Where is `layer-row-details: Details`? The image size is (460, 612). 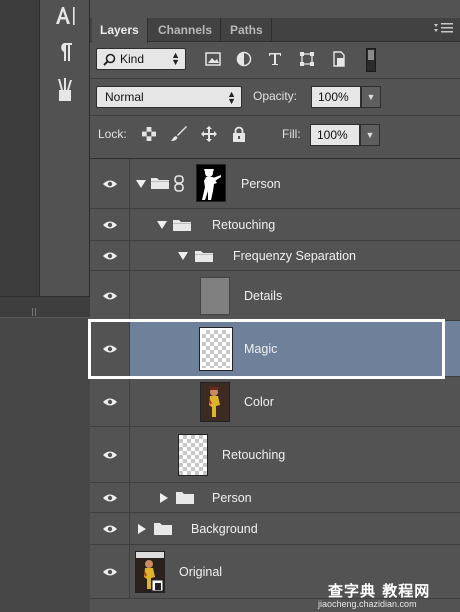 layer-row-details: Details is located at coordinates (275, 296).